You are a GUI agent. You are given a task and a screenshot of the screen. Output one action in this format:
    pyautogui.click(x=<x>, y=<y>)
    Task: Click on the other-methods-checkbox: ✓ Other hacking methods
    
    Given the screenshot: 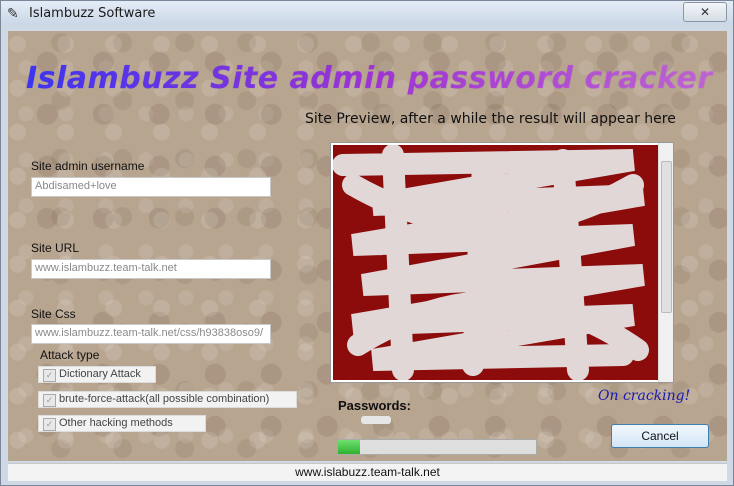 What is the action you would take?
    pyautogui.click(x=122, y=423)
    